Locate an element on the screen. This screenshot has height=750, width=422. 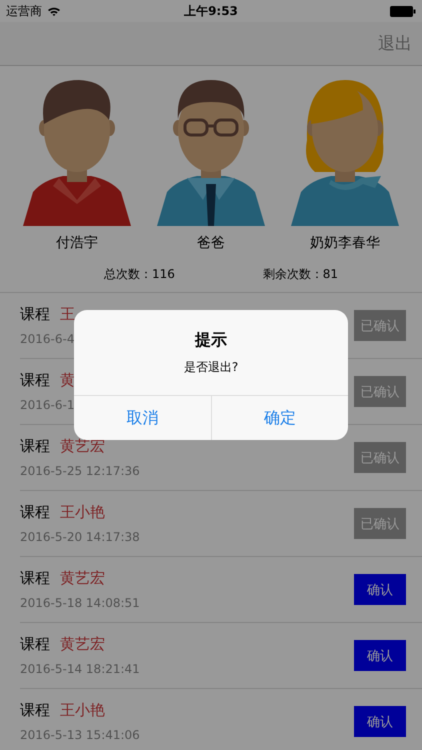
alert-button: 确定 is located at coordinates (279, 418).